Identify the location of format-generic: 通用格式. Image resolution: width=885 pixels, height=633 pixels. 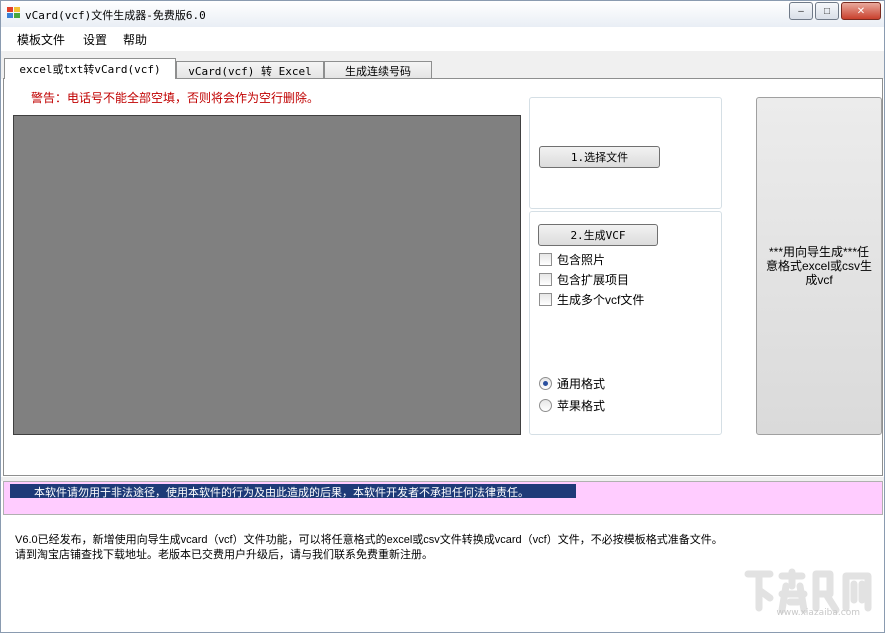
(572, 383).